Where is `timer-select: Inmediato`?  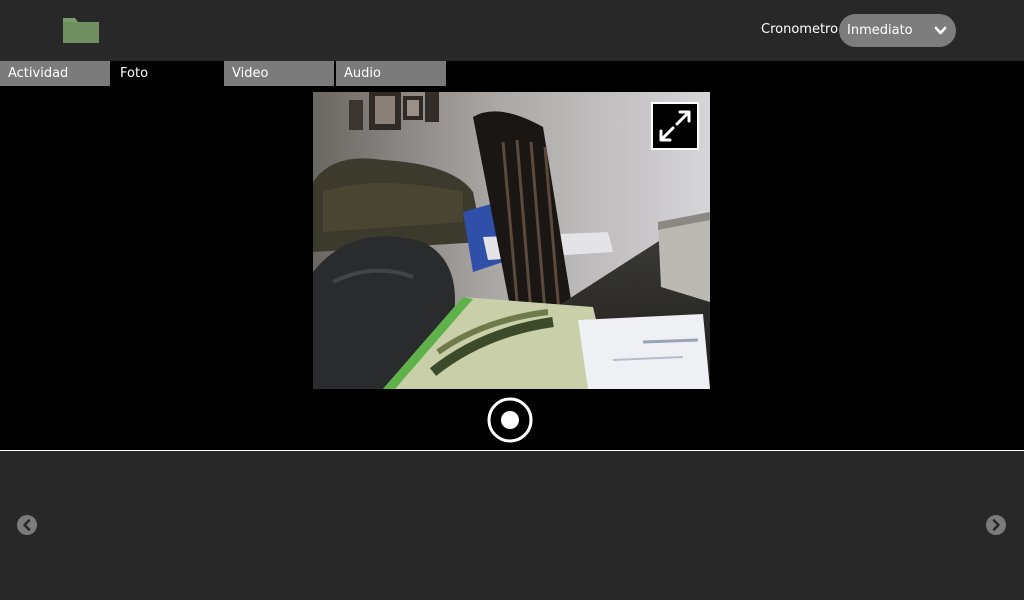 timer-select: Inmediato is located at coordinates (897, 30).